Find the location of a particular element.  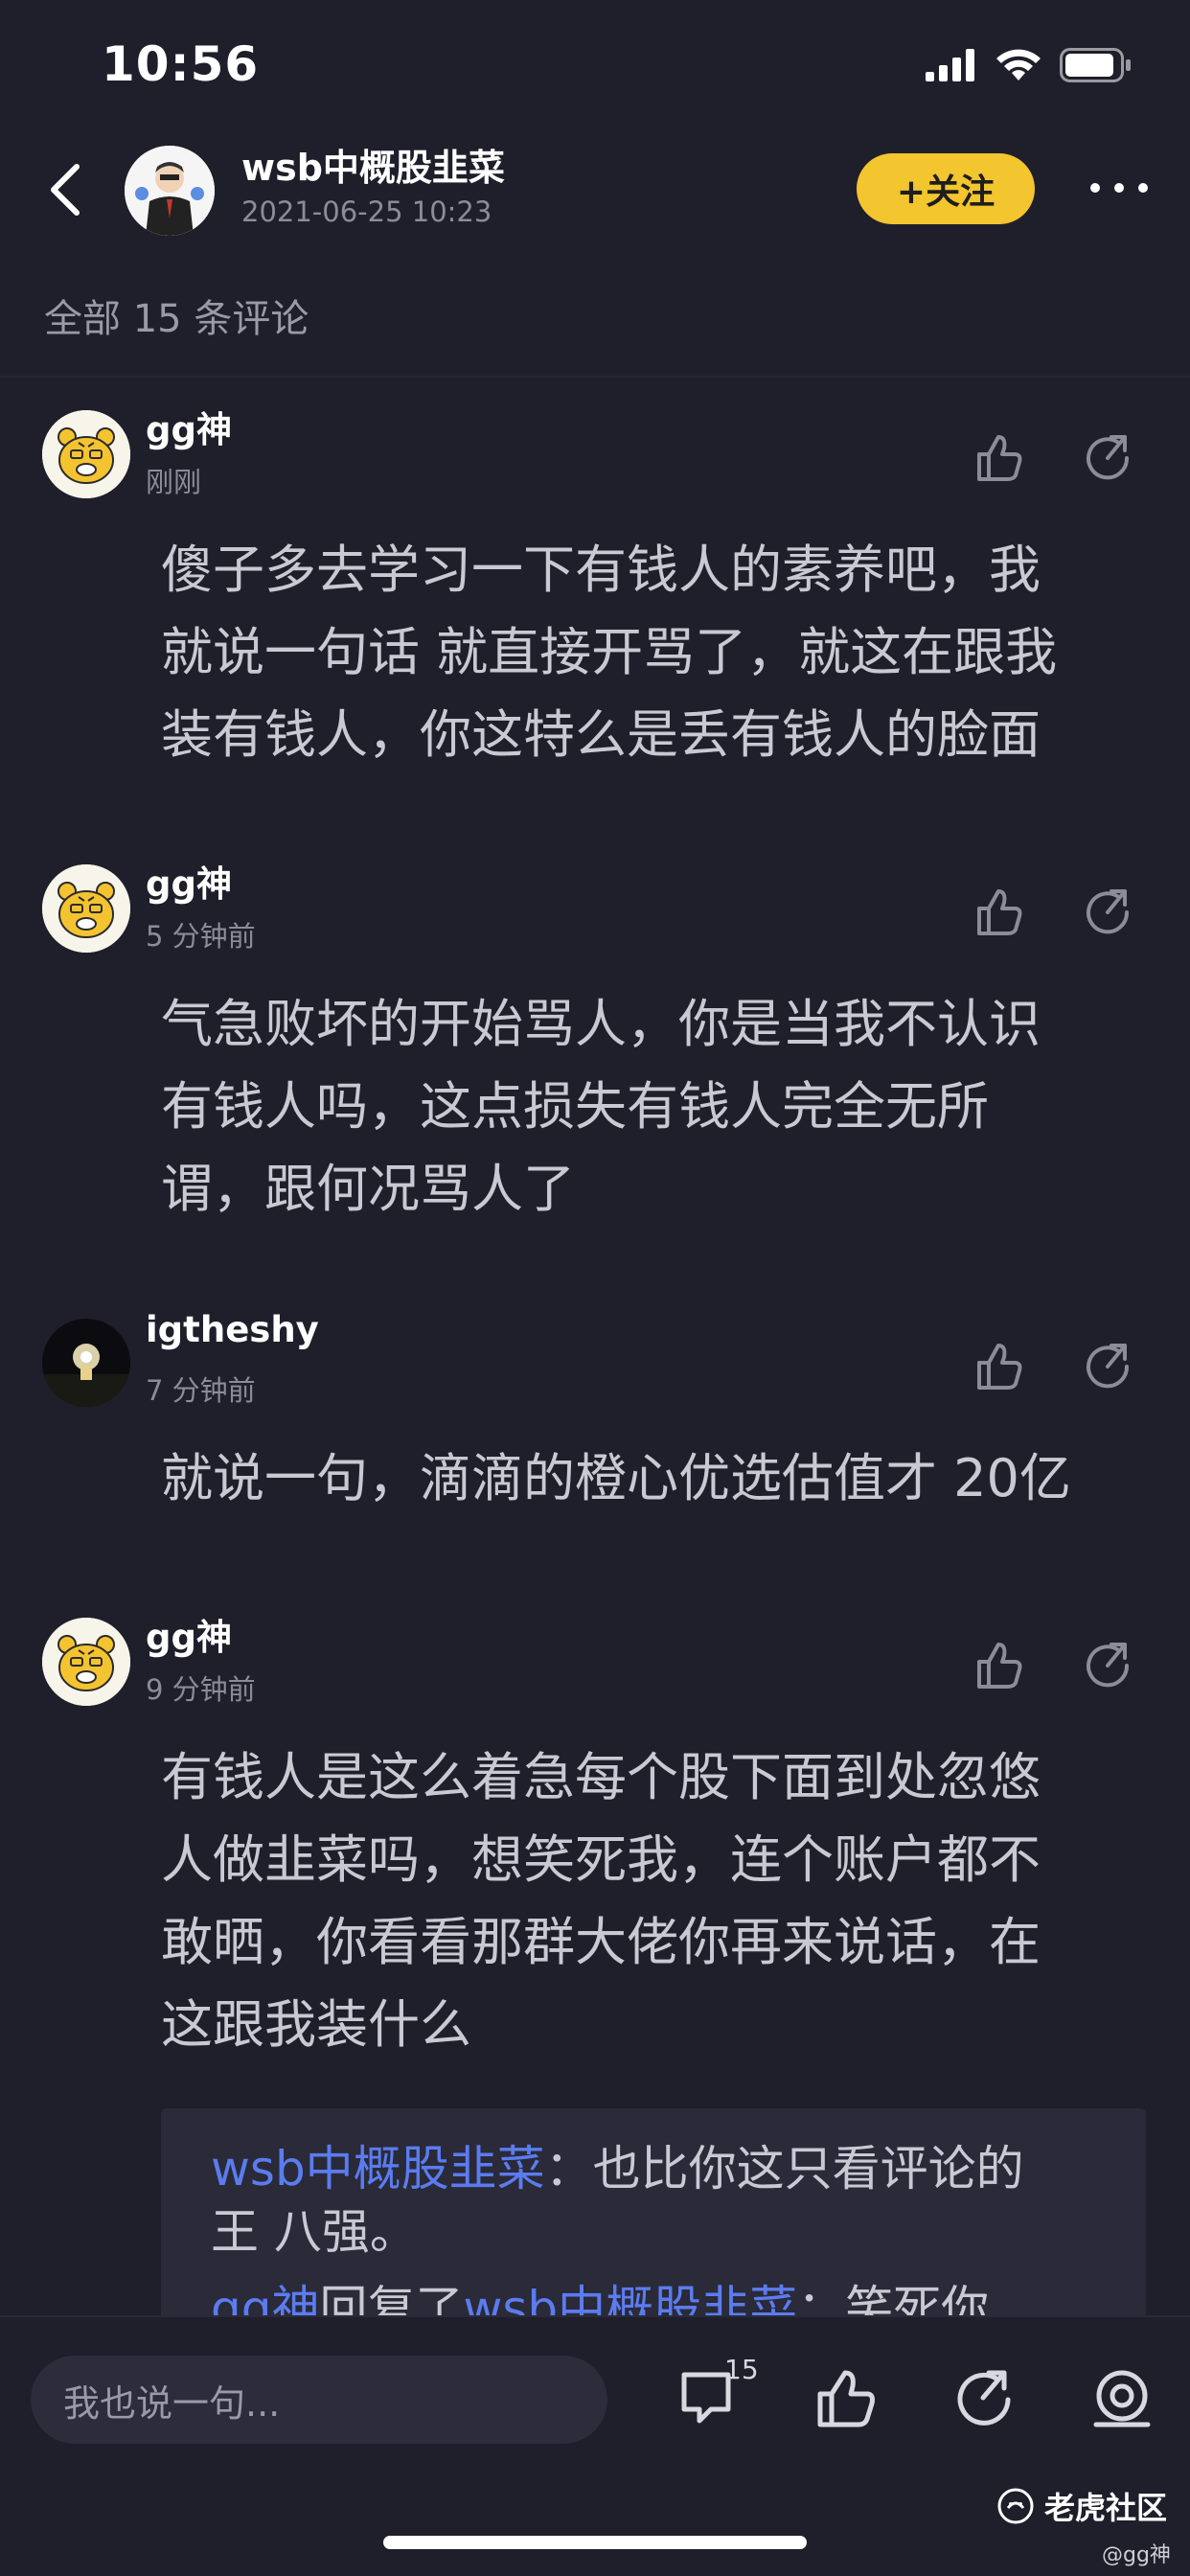

follow-button: +关注 is located at coordinates (946, 188).